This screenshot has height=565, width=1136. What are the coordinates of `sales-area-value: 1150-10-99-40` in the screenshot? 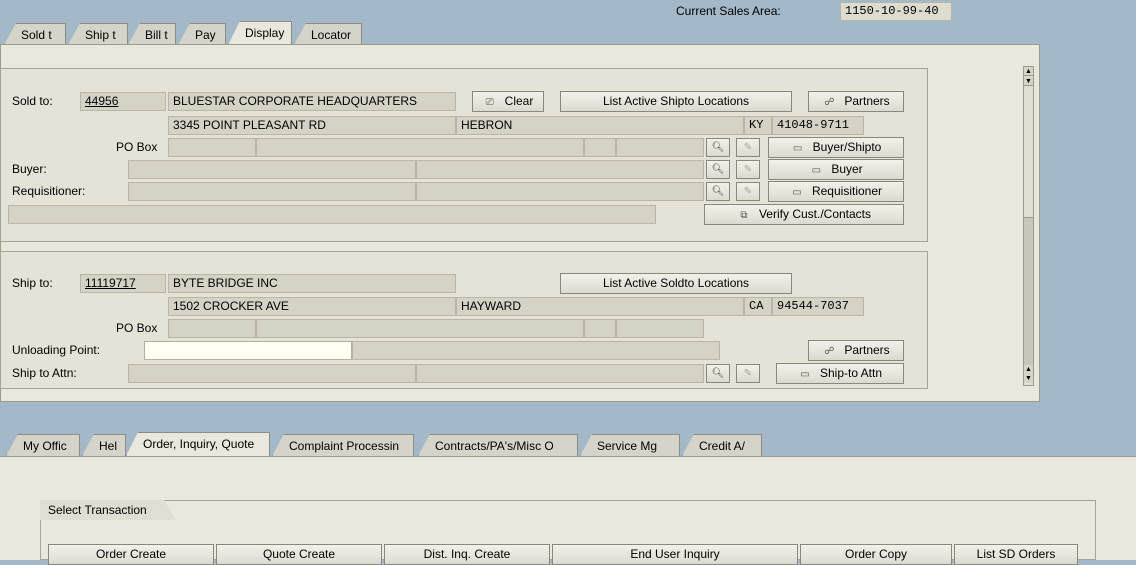 It's located at (896, 11).